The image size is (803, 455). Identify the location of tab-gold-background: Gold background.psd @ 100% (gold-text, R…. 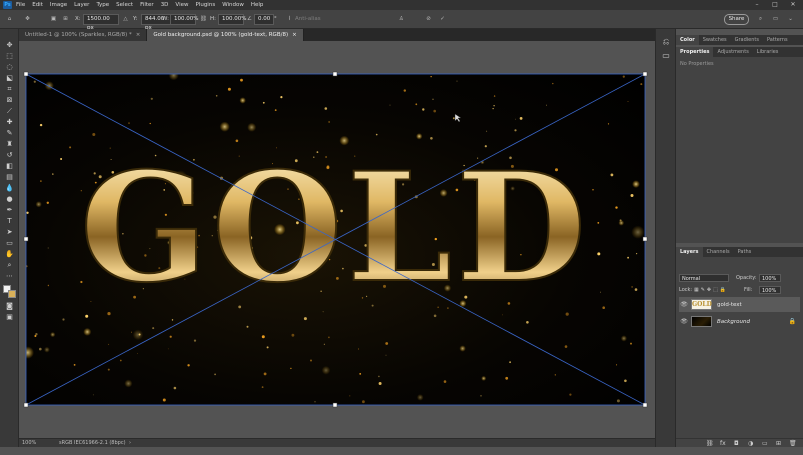
(225, 35).